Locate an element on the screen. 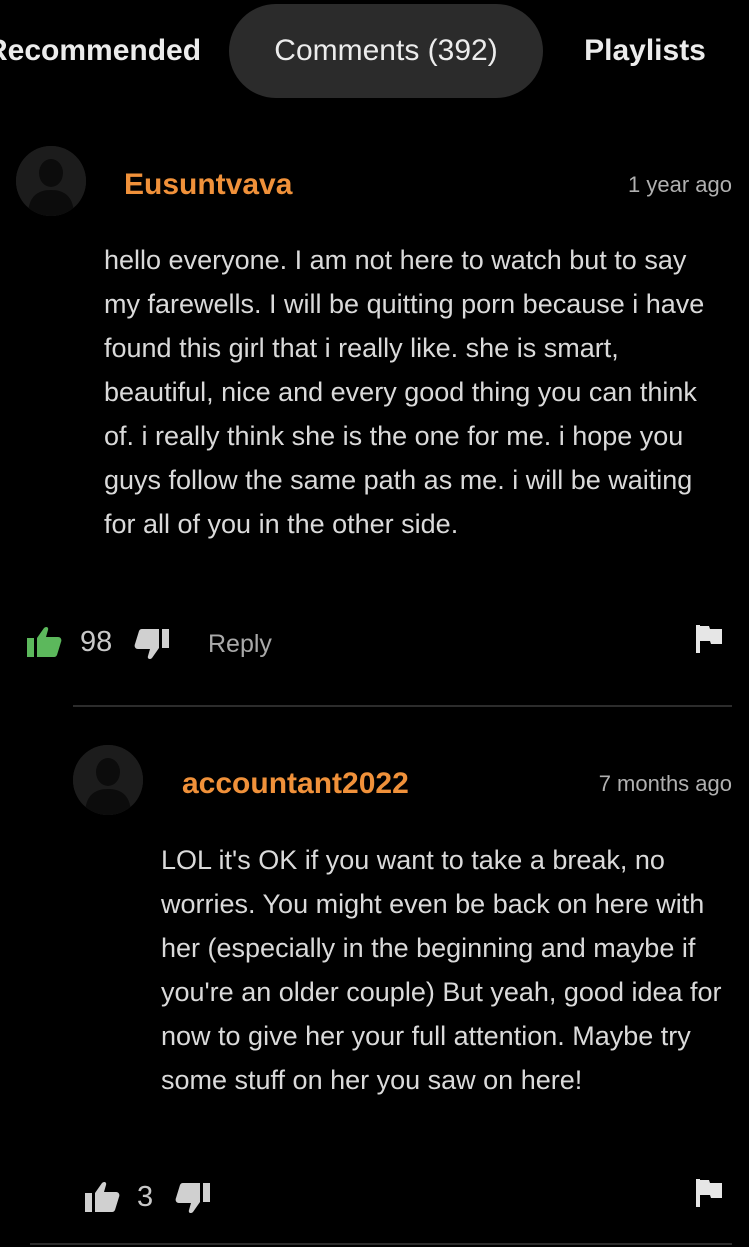 This screenshot has width=749, height=1247. comment-username: Eusuntvava is located at coordinates (208, 185).